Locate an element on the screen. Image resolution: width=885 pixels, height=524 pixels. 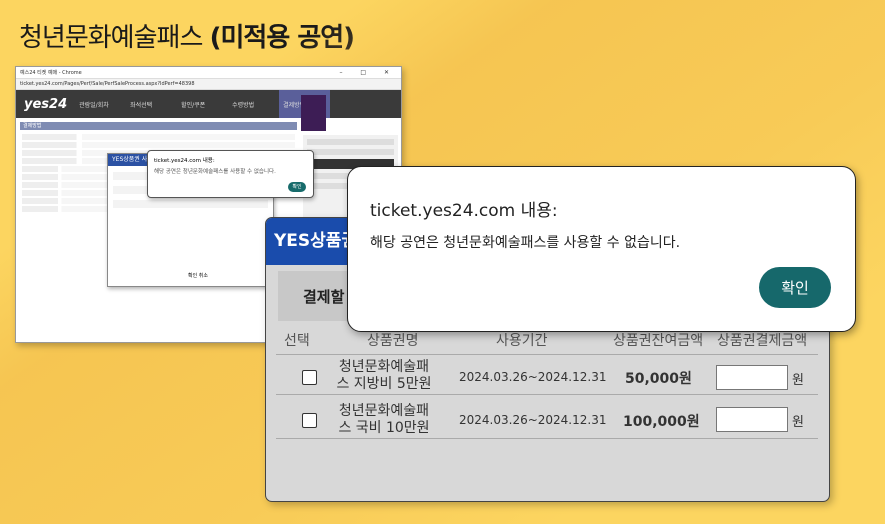
row-balance: 100,000원 is located at coordinates (661, 422).